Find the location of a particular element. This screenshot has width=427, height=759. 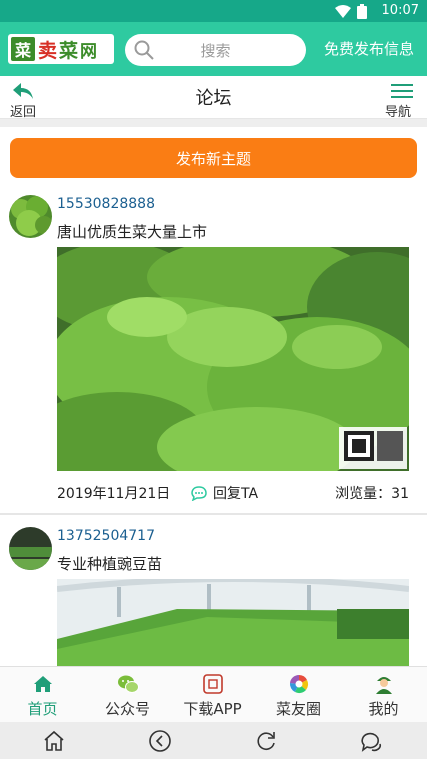

logo-text-1: 卖 is located at coordinates (48, 50).